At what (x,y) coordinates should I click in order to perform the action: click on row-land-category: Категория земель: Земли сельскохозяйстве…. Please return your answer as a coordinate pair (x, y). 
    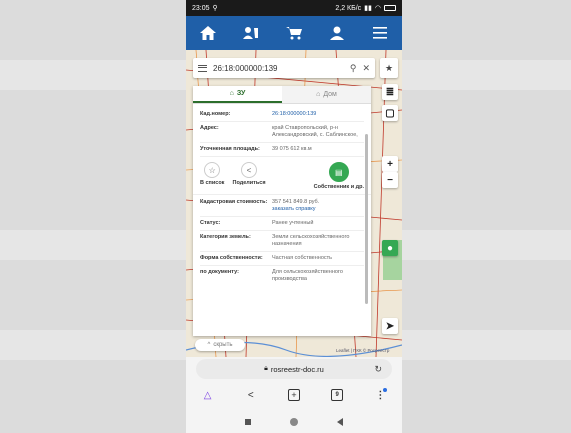
    Looking at the image, I should click on (282, 241).